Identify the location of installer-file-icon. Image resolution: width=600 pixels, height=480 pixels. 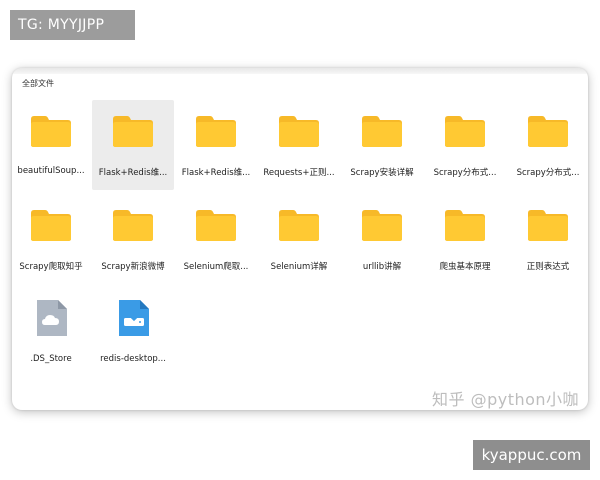
(134, 318).